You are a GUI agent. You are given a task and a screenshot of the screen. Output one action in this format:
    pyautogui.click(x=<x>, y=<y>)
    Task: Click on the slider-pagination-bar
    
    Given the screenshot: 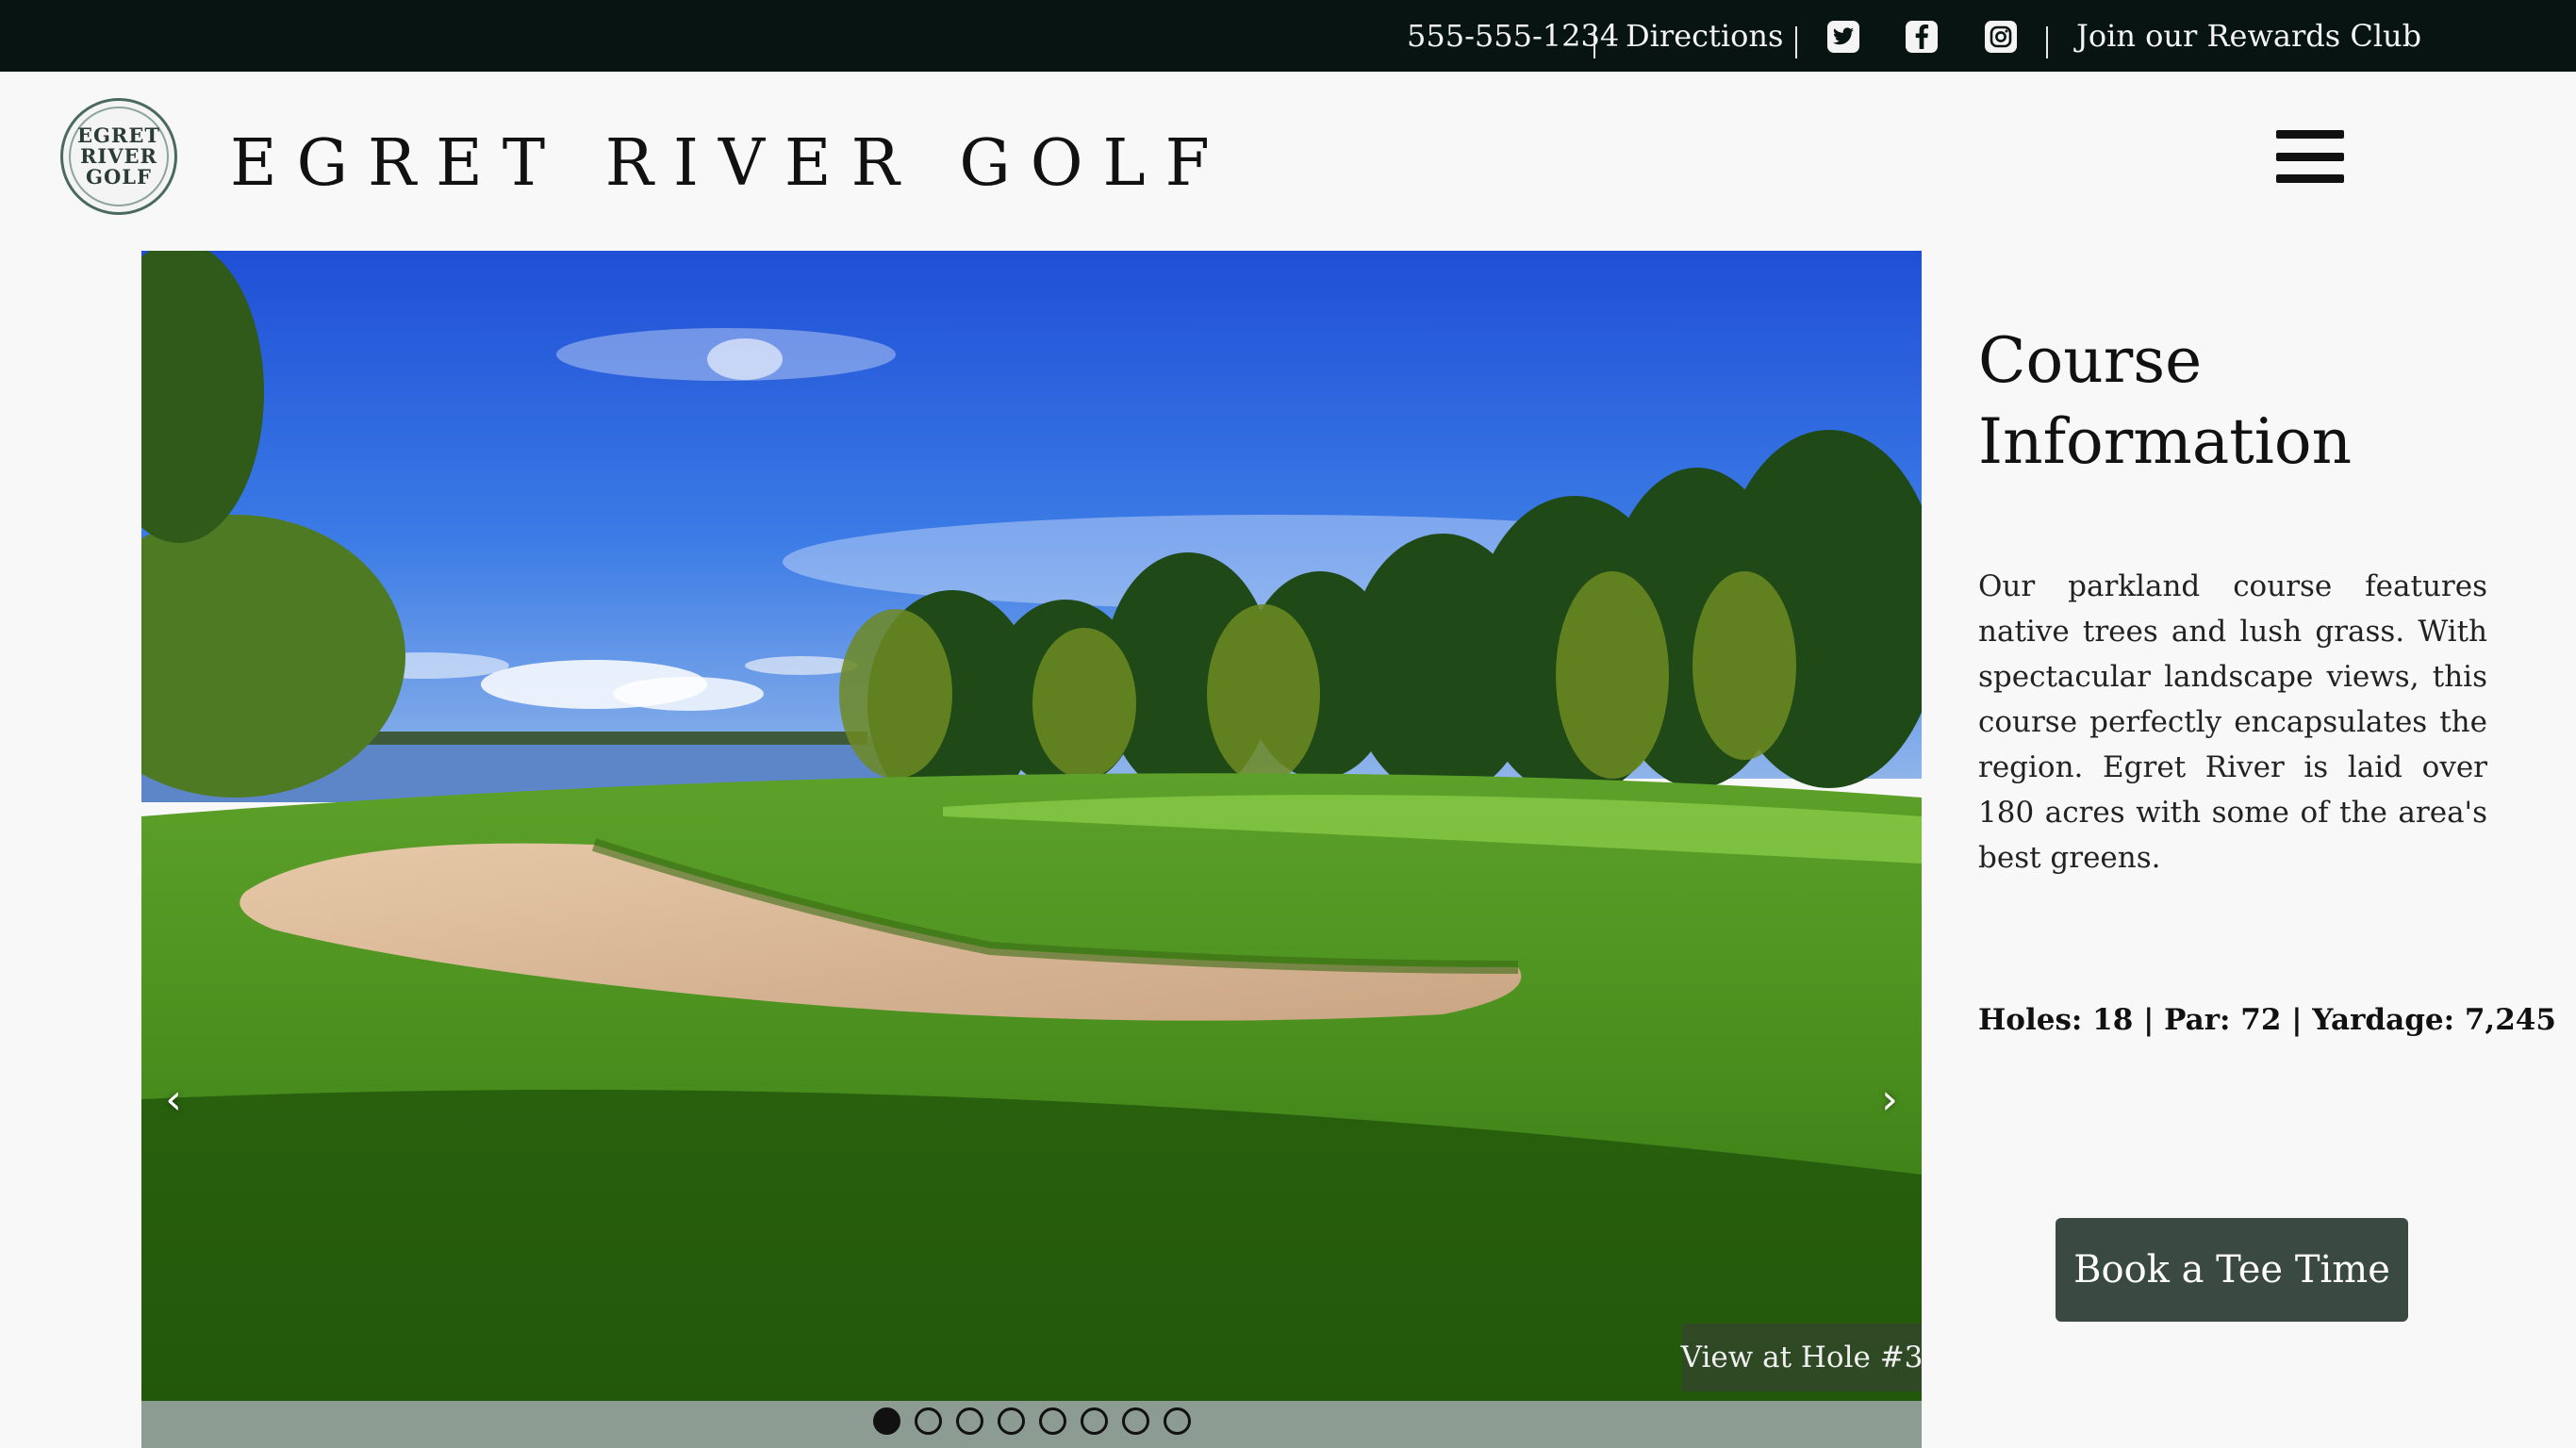 What is the action you would take?
    pyautogui.click(x=1031, y=1424)
    